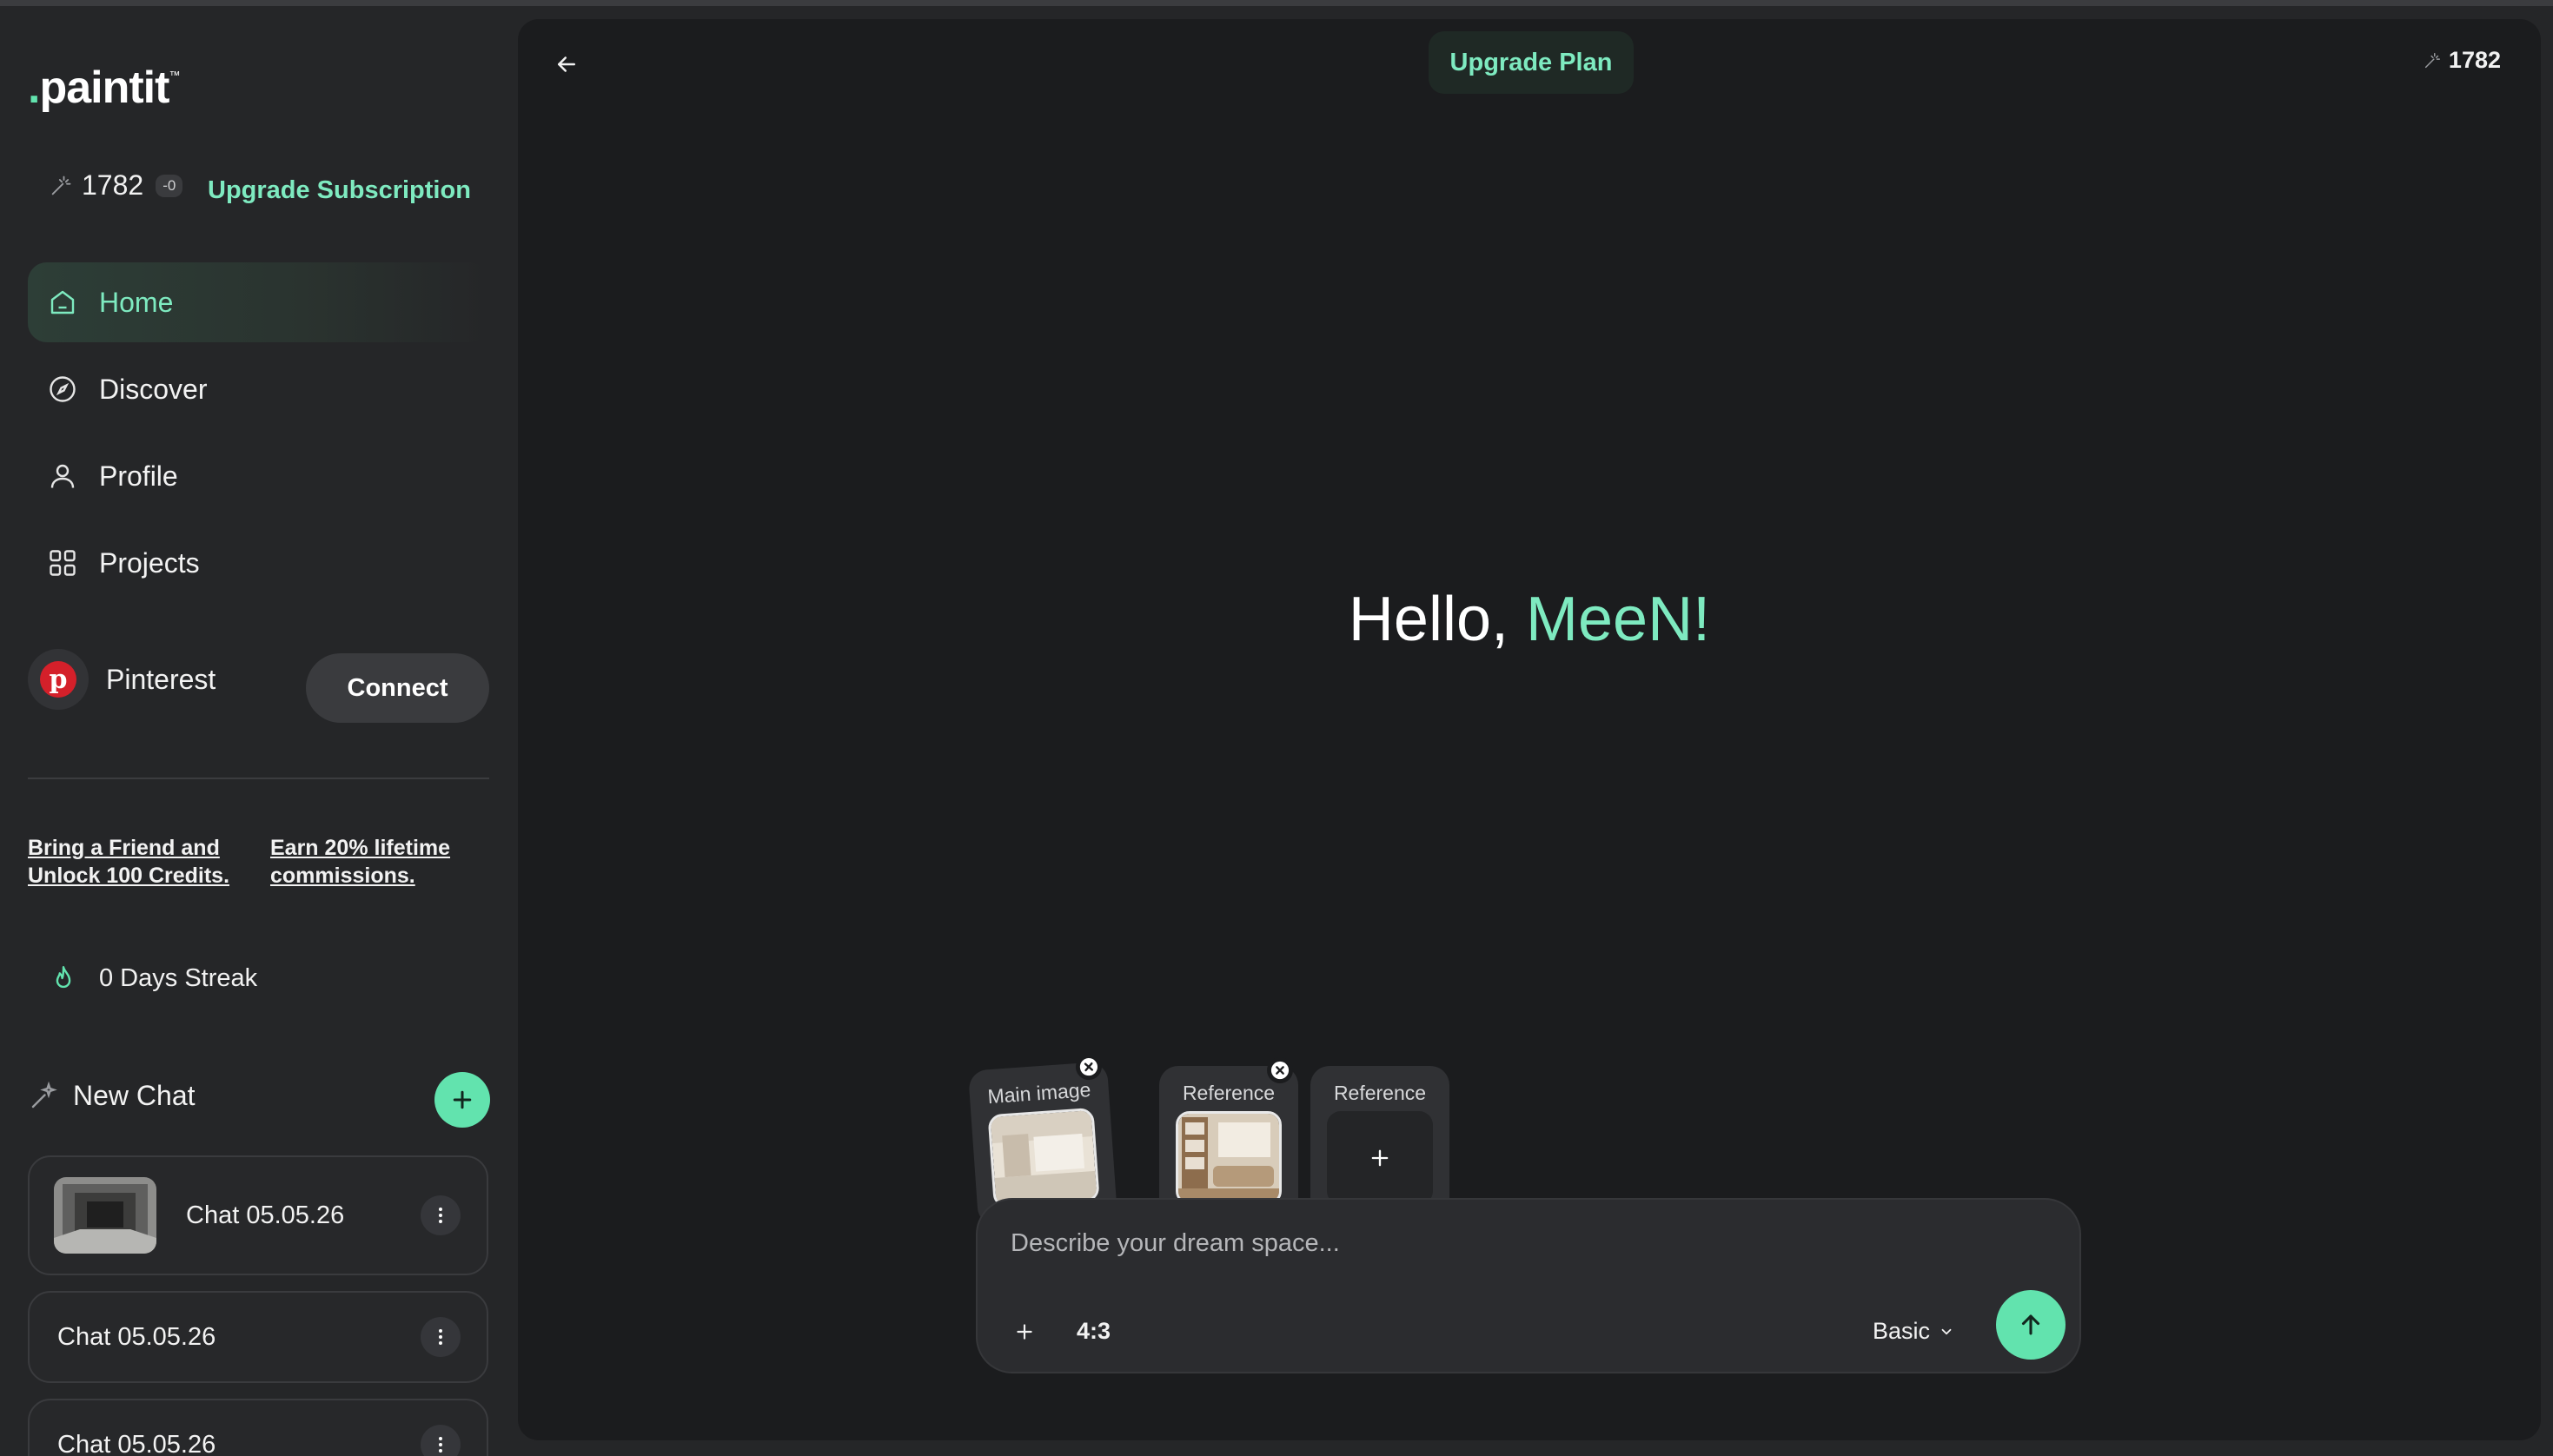  I want to click on back-button, so click(566, 64).